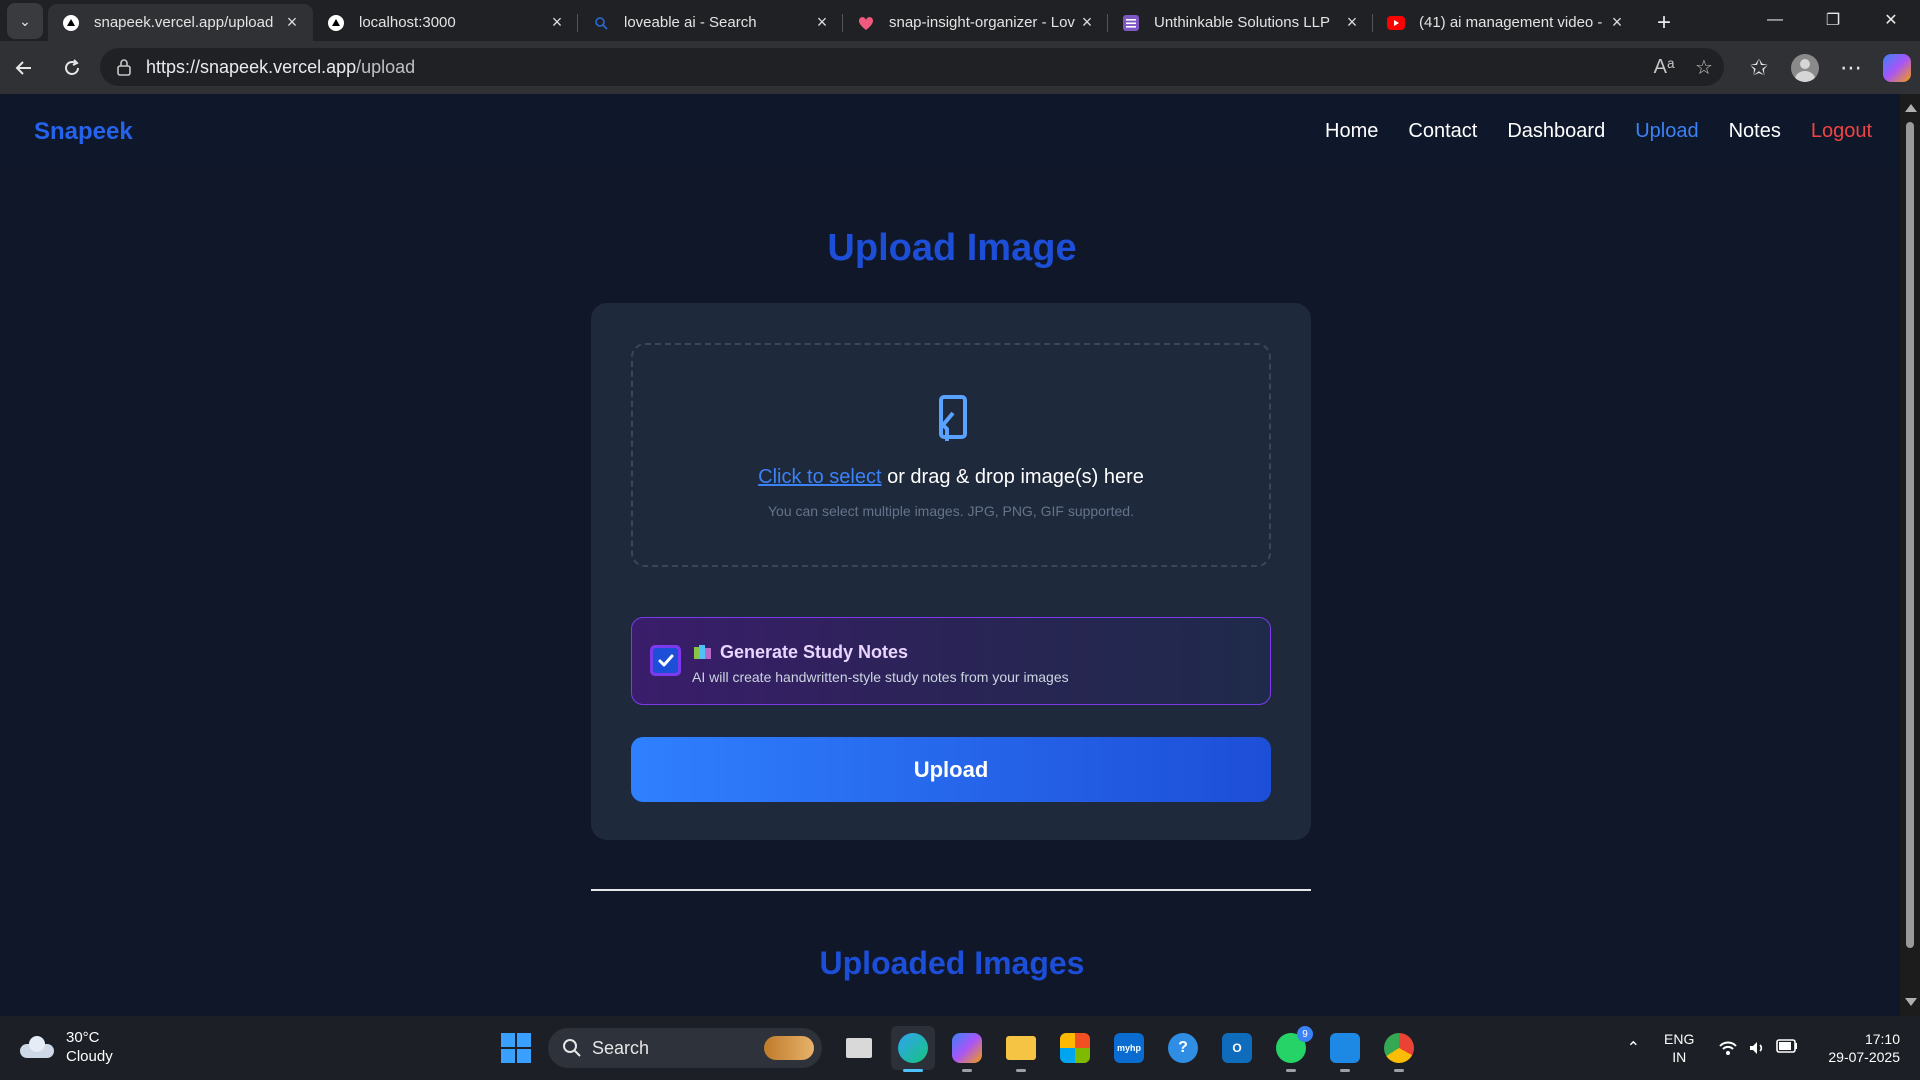 The width and height of the screenshot is (1920, 1080). I want to click on copilot-app, so click(967, 1049).